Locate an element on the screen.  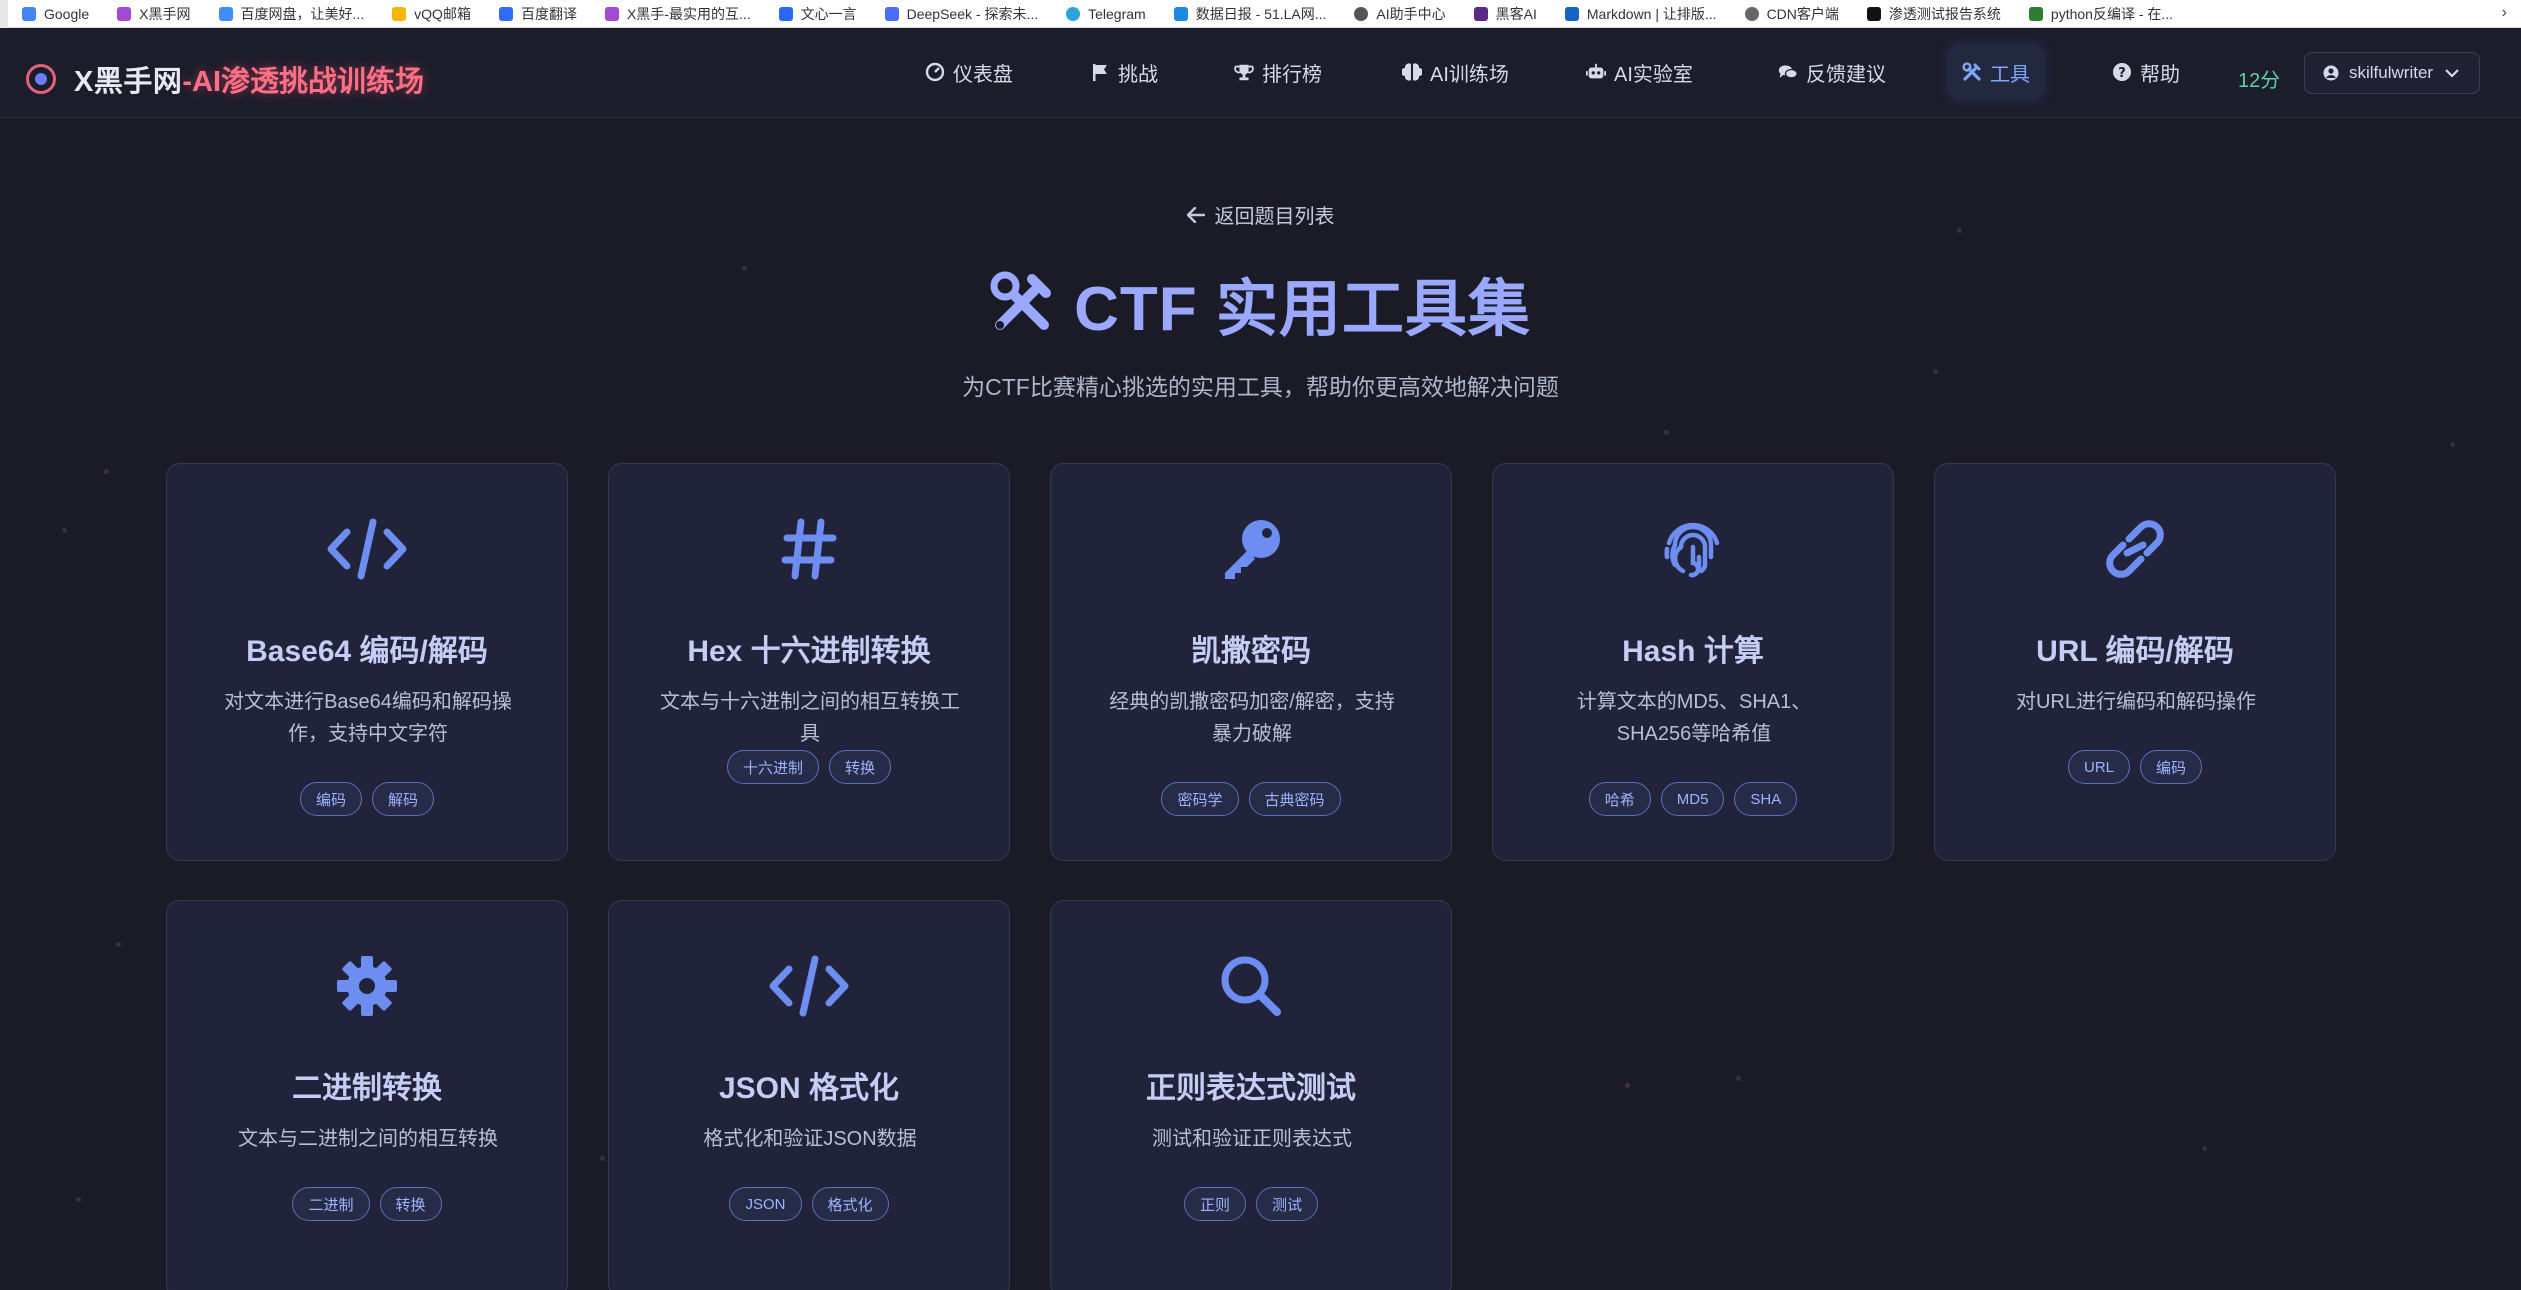
bookmark-13: CDN客户端 is located at coordinates (1792, 14).